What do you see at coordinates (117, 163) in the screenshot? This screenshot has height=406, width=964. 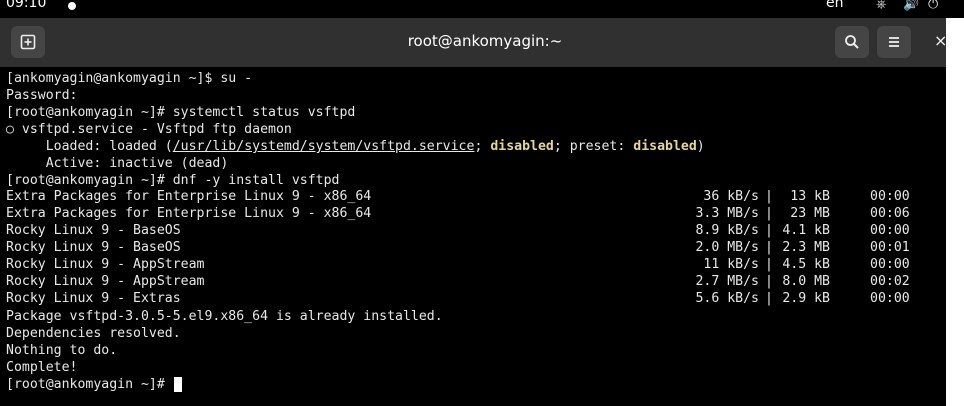 I see `service-active-line: Active: inactive (dead)` at bounding box center [117, 163].